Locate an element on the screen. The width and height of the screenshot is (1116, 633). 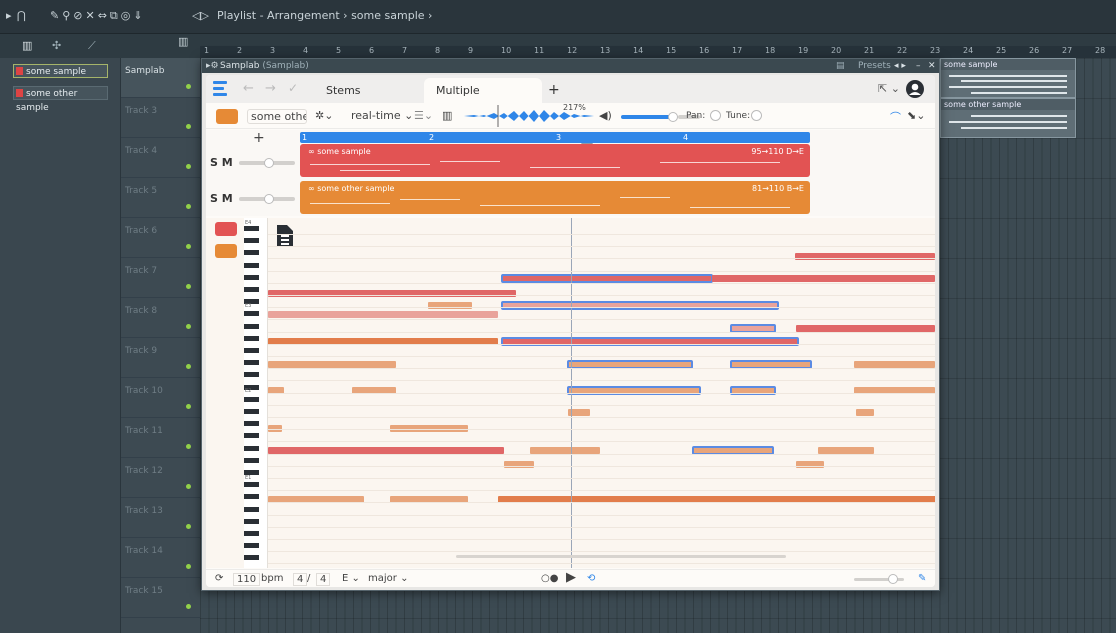
lane-2-volume-knob is located at coordinates (269, 199).